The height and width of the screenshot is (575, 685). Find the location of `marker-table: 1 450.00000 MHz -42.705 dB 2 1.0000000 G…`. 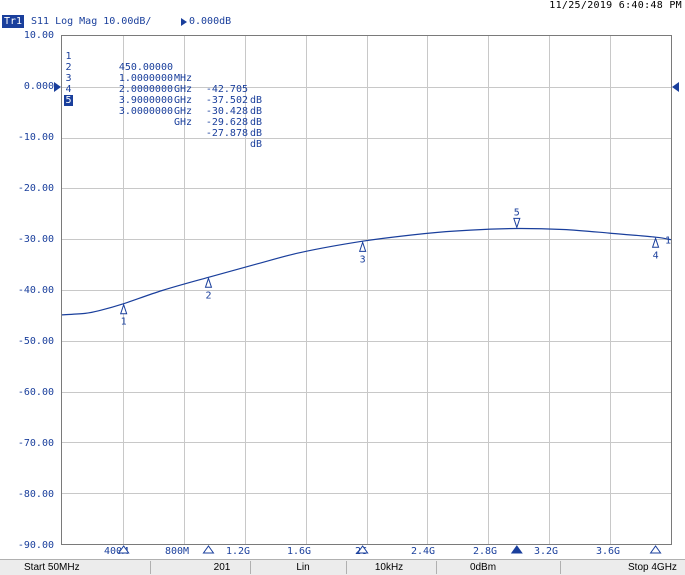

marker-table: 1 450.00000 MHz -42.705 dB 2 1.0000000 G… is located at coordinates (163, 95).